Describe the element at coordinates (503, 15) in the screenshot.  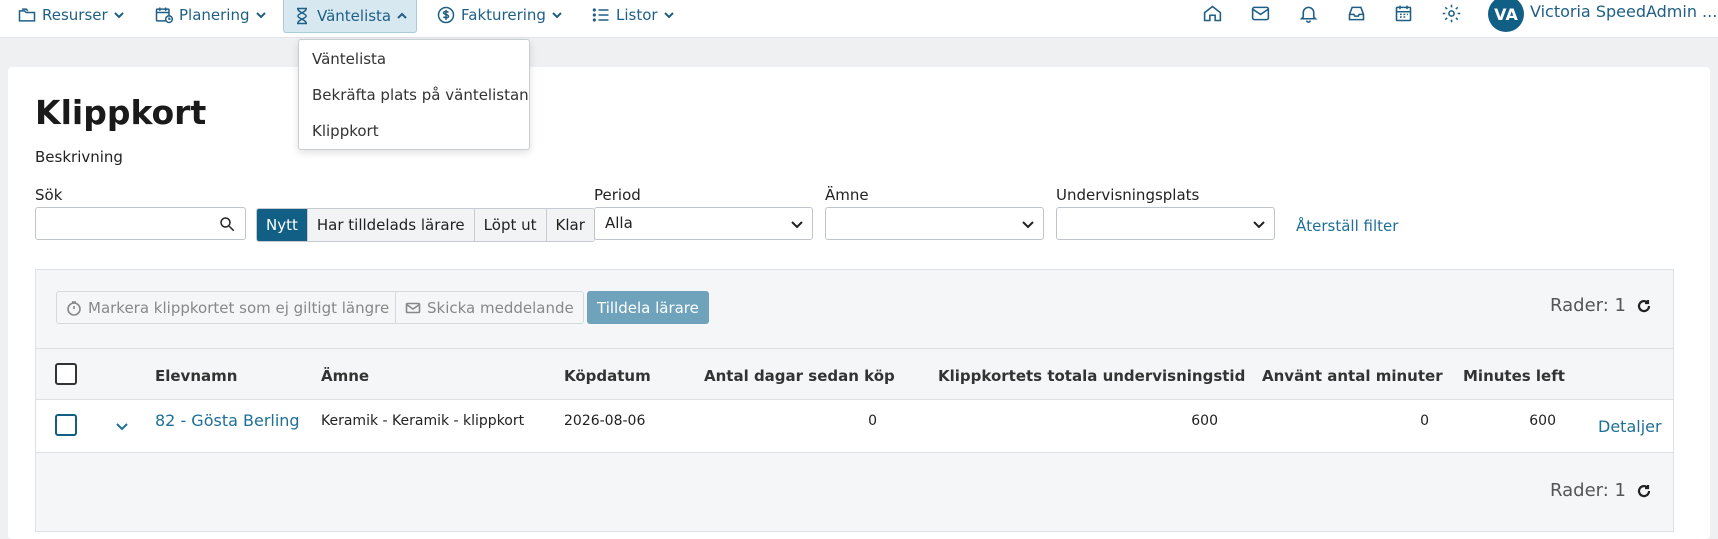
I see `nav-label: Fakturering` at that location.